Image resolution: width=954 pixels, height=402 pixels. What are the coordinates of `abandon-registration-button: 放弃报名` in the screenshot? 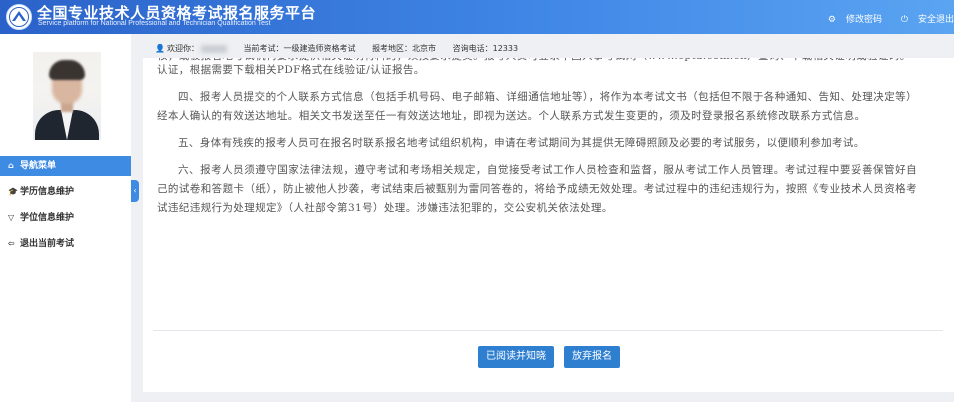 It's located at (592, 357).